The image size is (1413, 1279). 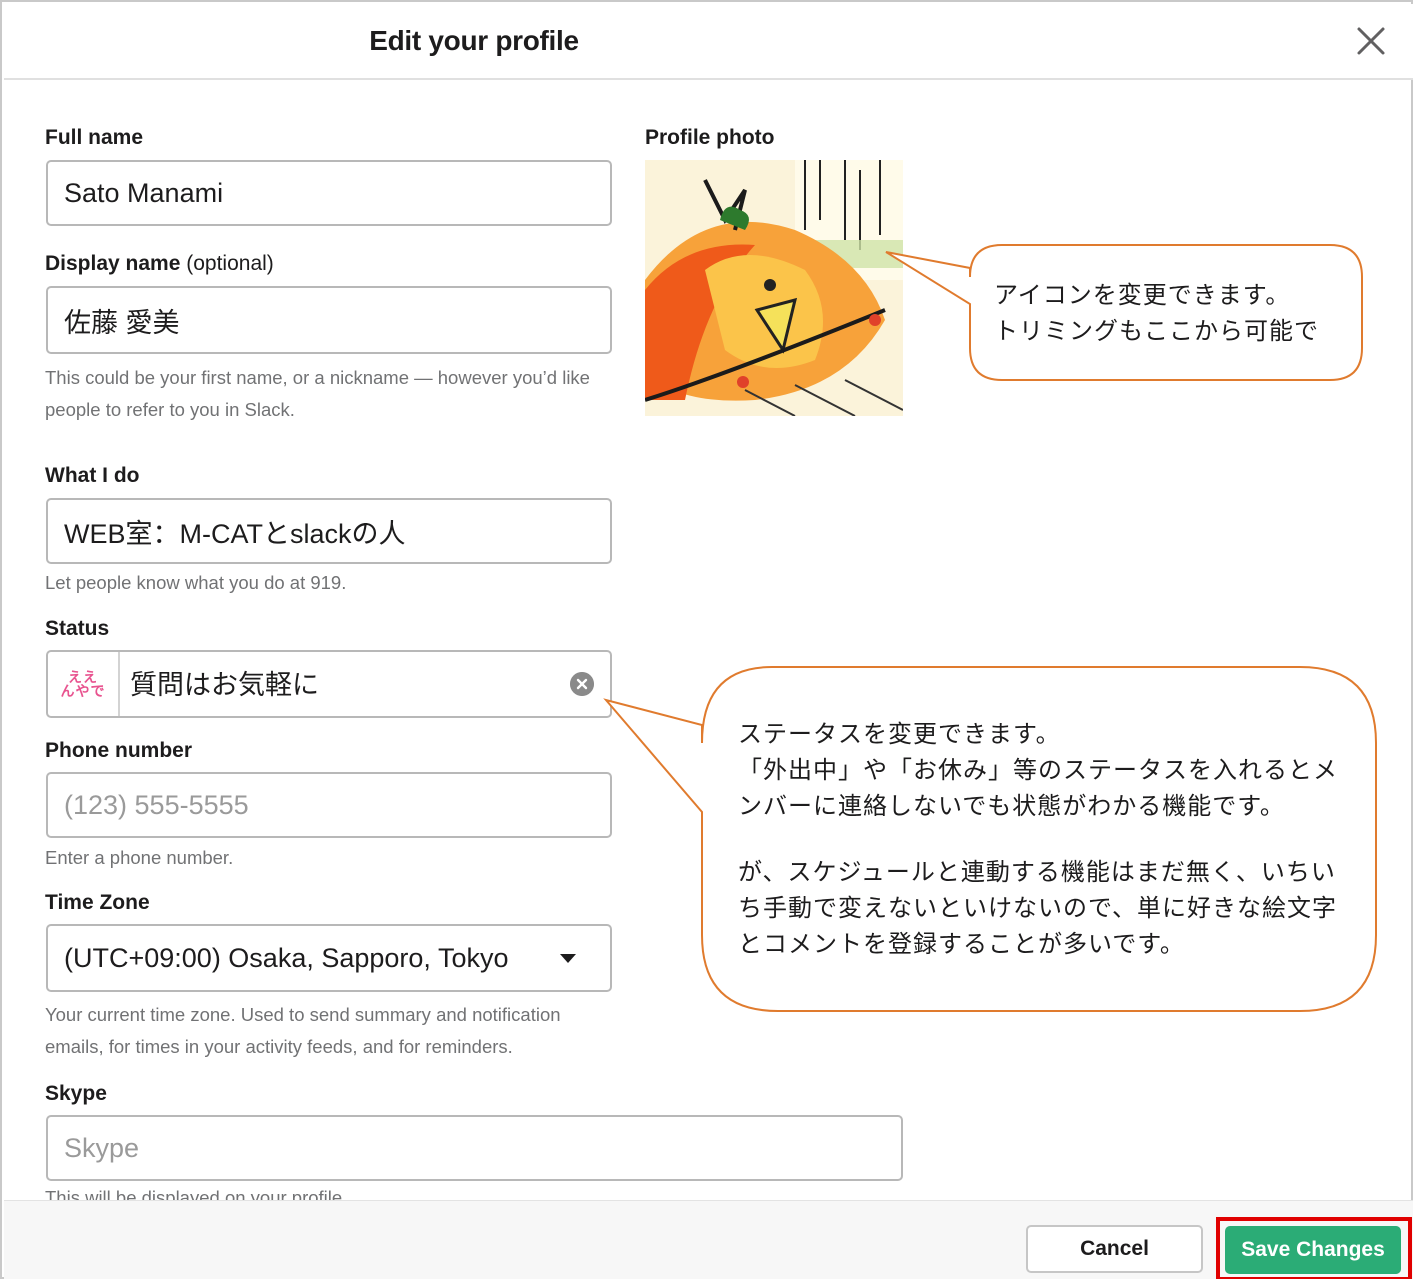 What do you see at coordinates (708, 42) in the screenshot?
I see `dialog-header: Edit your profile` at bounding box center [708, 42].